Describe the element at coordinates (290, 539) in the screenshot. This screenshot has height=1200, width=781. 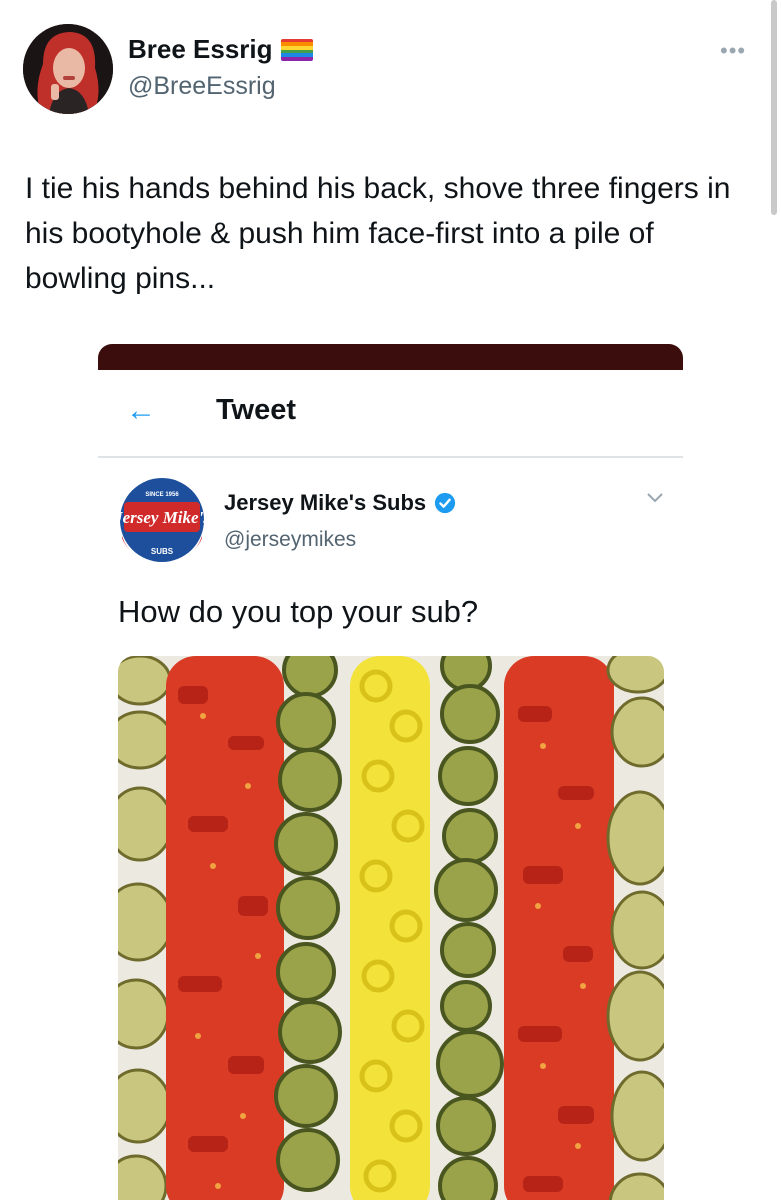
I see `embedded-handle: @jerseymikes` at that location.